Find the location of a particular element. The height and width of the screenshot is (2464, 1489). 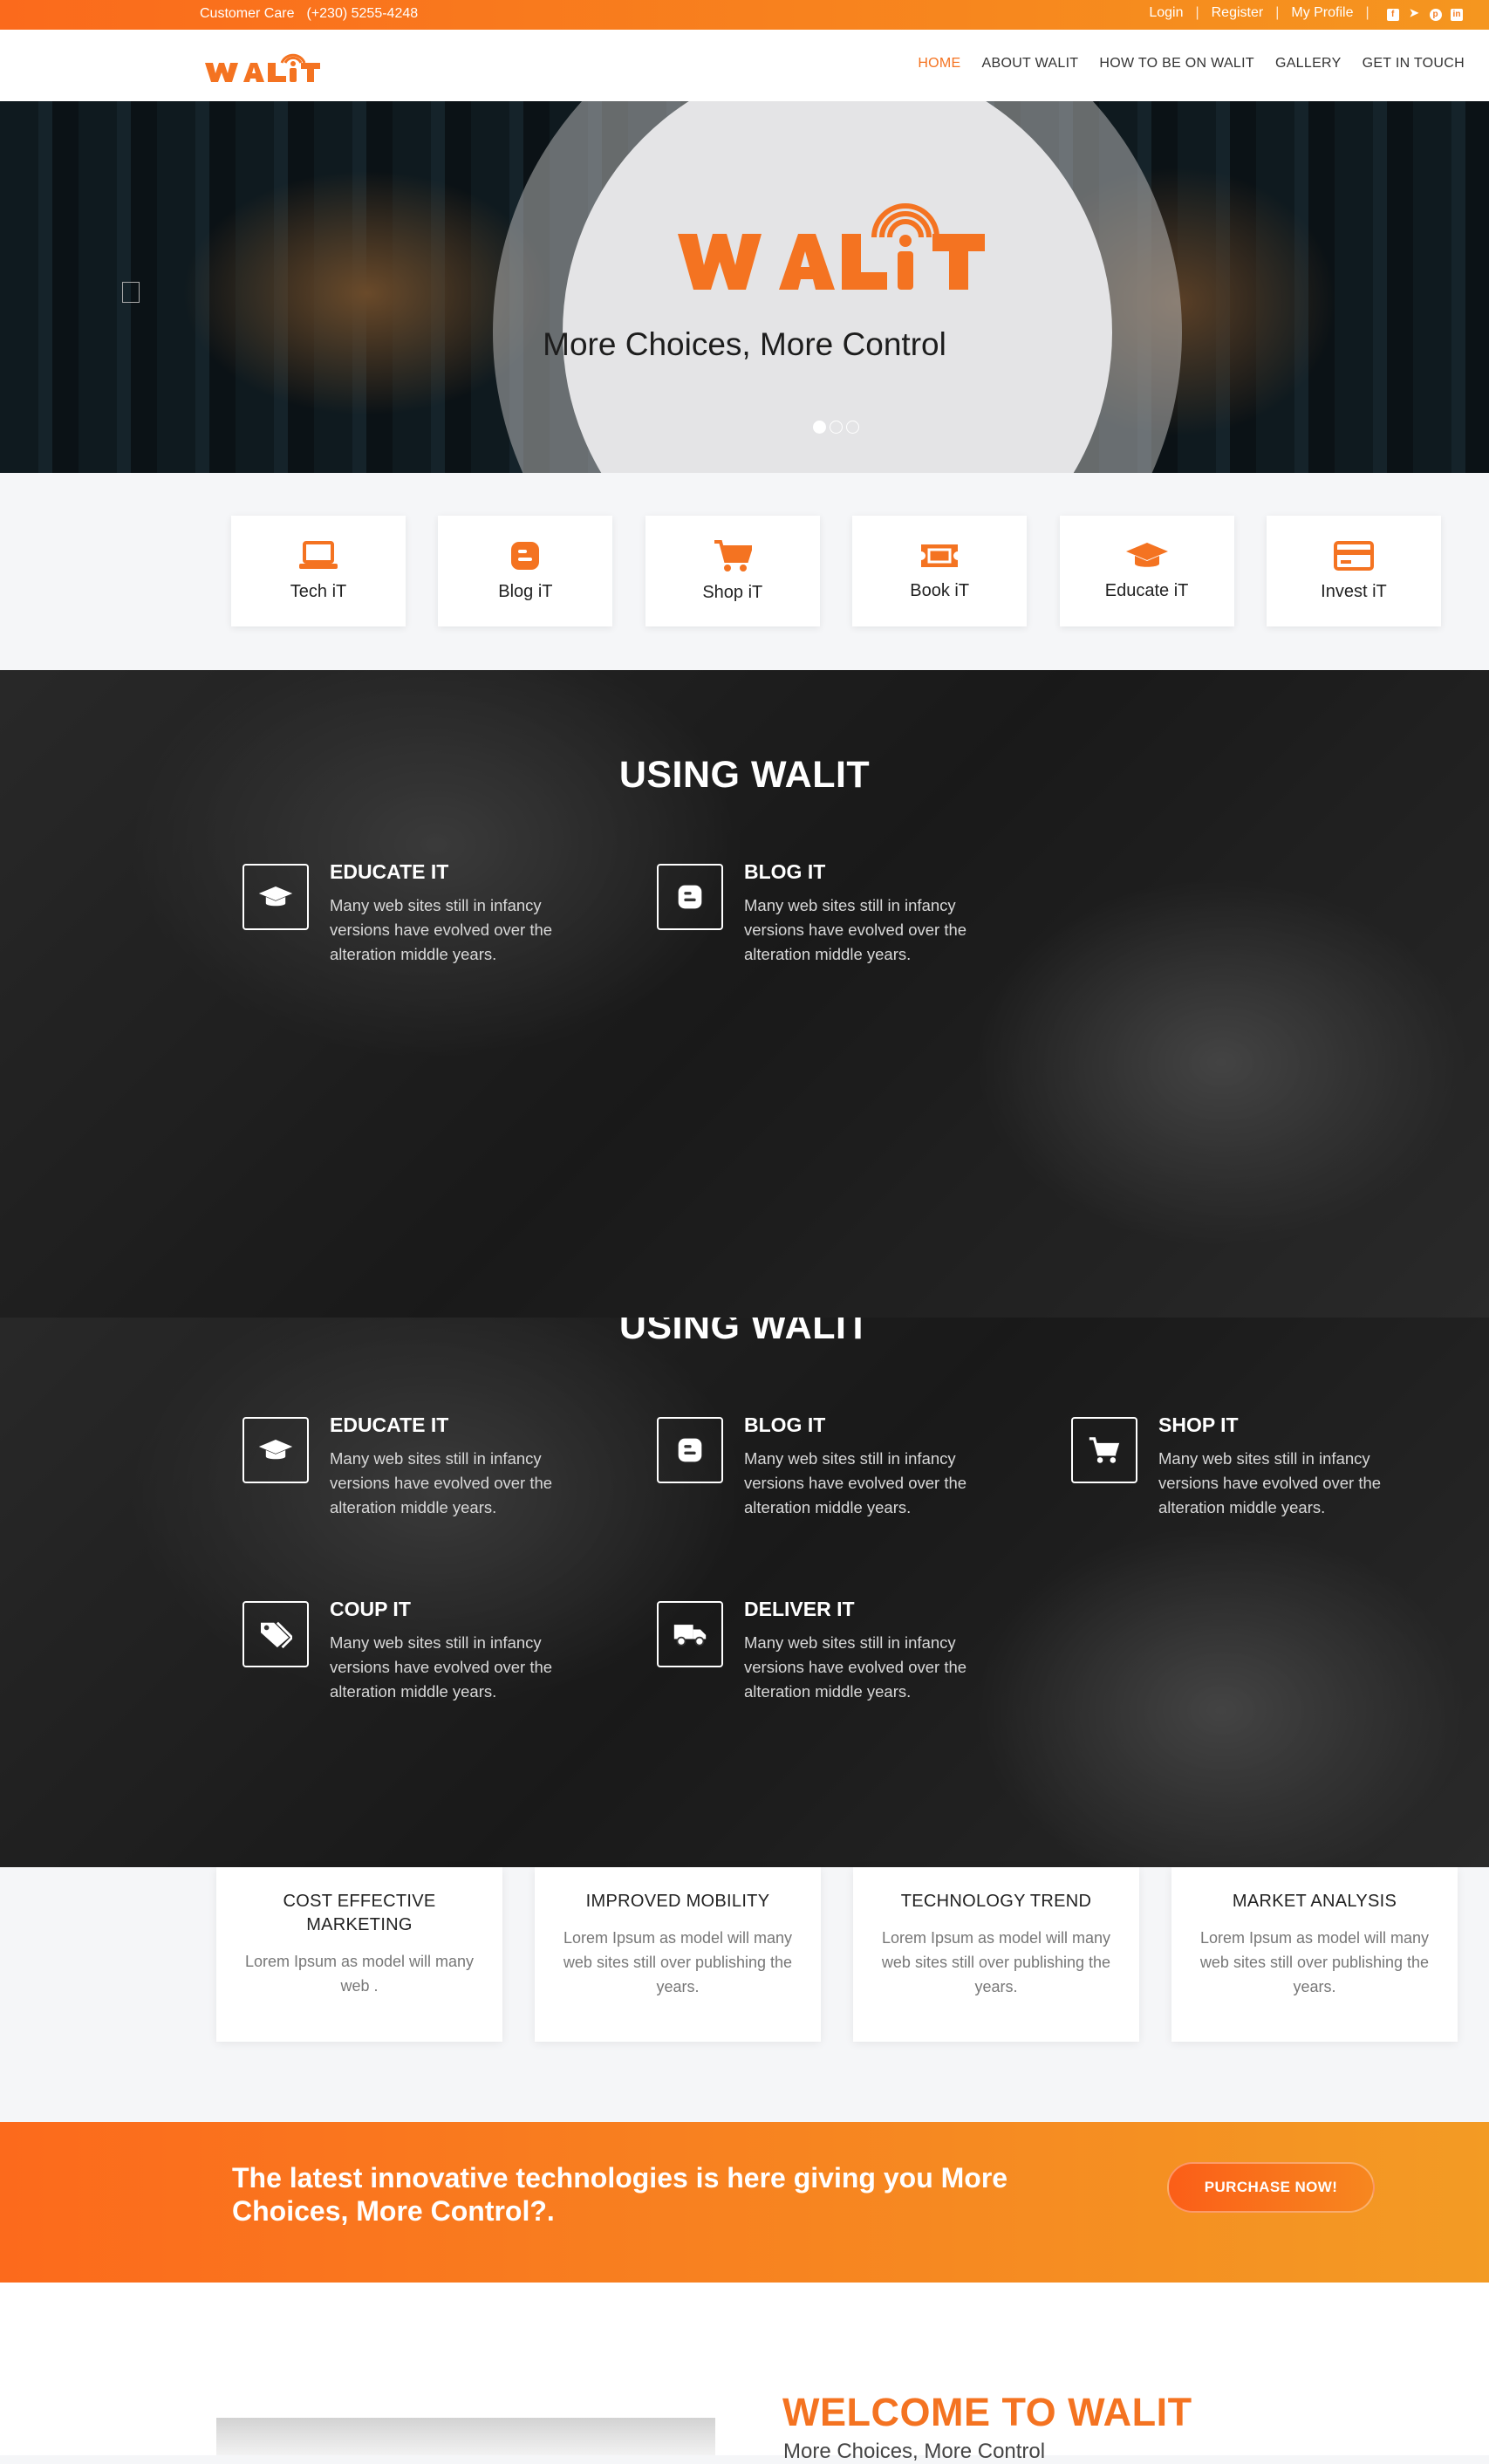

laptop-icon is located at coordinates (318, 555).